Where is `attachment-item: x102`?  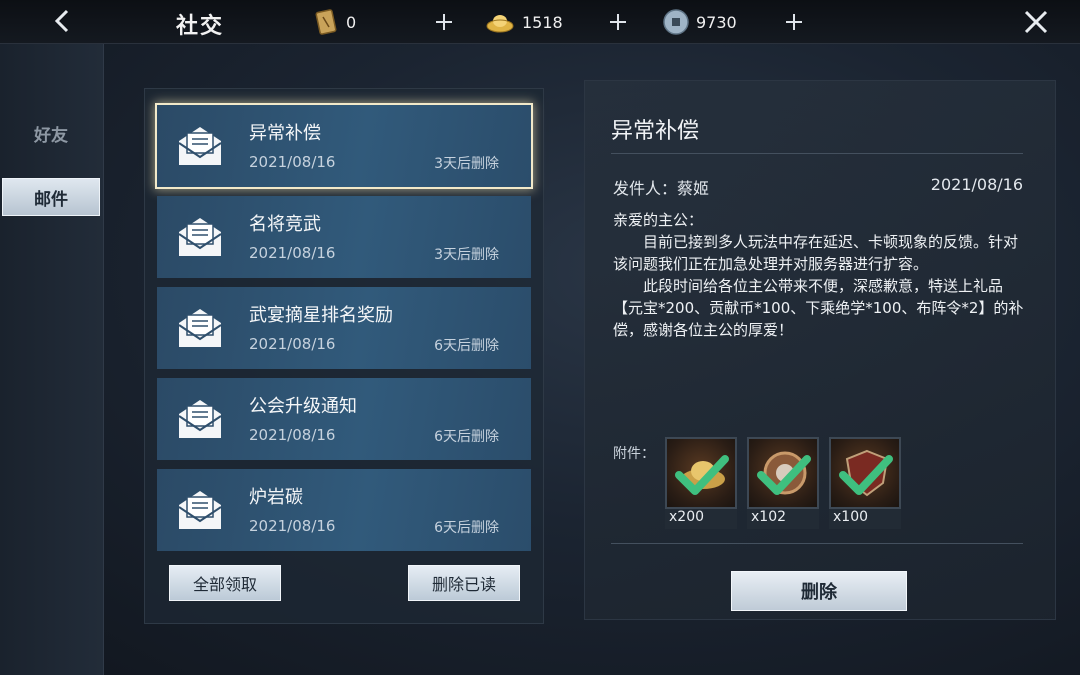 attachment-item: x102 is located at coordinates (783, 483).